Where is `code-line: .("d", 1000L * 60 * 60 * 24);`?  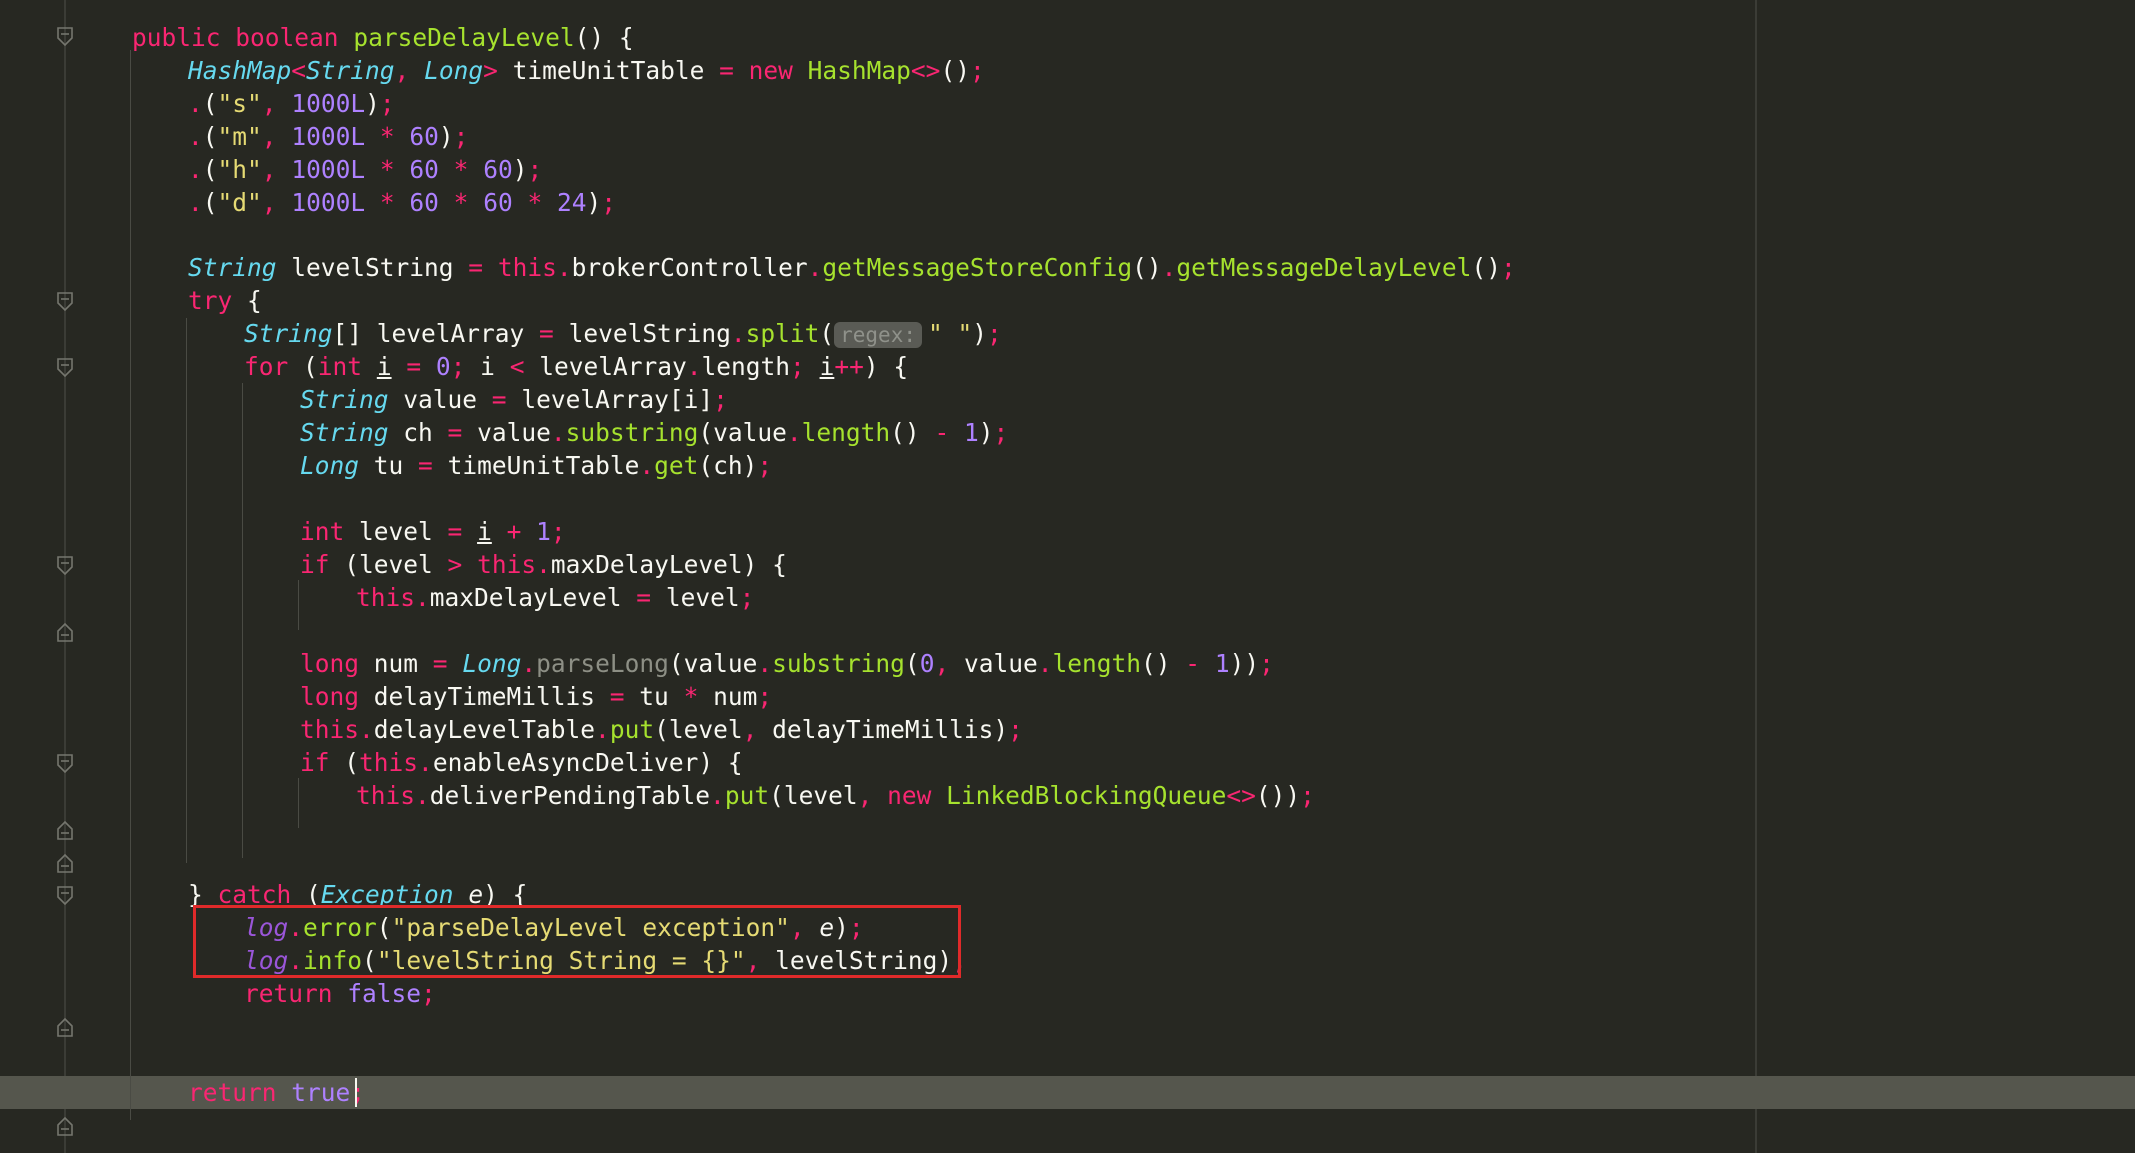
code-line: .("d", 1000L * 60 * 60 * 24); is located at coordinates (402, 202).